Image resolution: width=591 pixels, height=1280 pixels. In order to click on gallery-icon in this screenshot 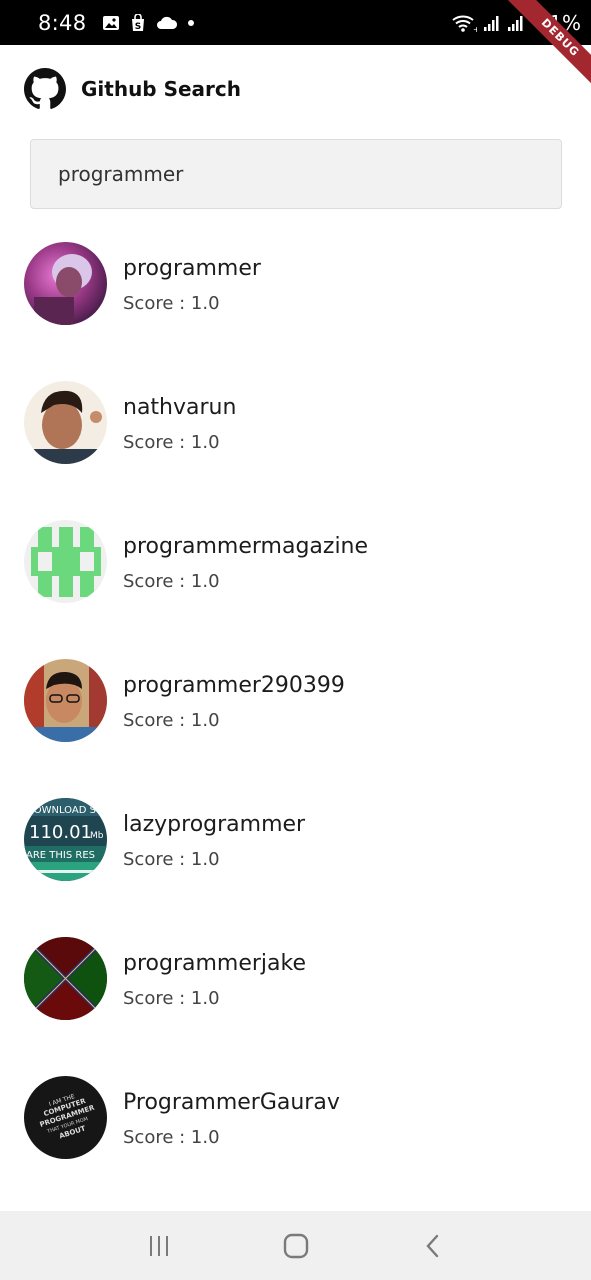, I will do `click(111, 22)`.